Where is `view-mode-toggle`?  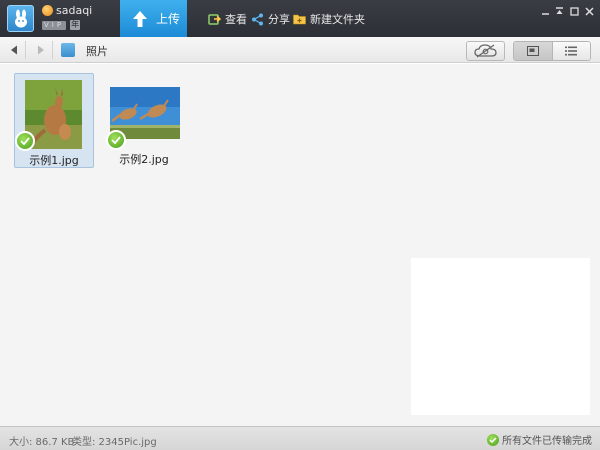
view-mode-toggle is located at coordinates (552, 51).